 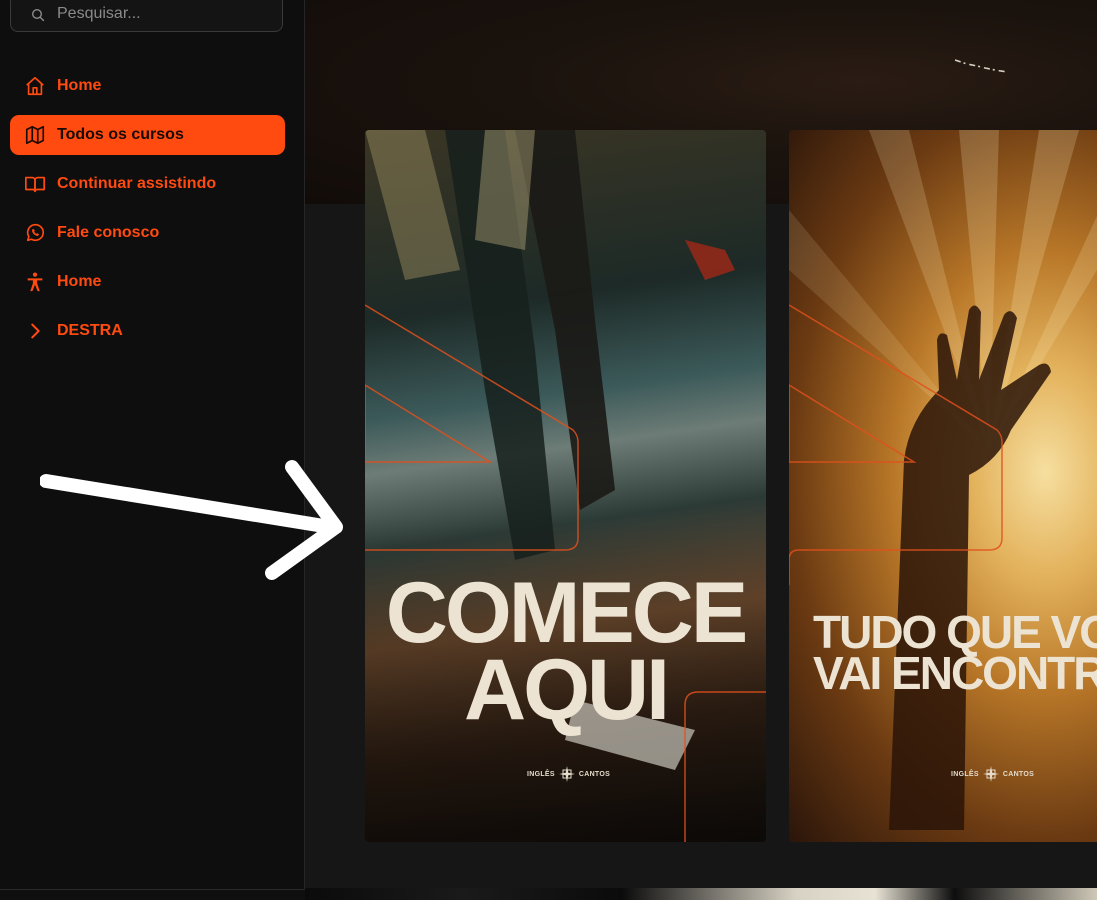 I want to click on arrow-right-icon, so click(x=191, y=520).